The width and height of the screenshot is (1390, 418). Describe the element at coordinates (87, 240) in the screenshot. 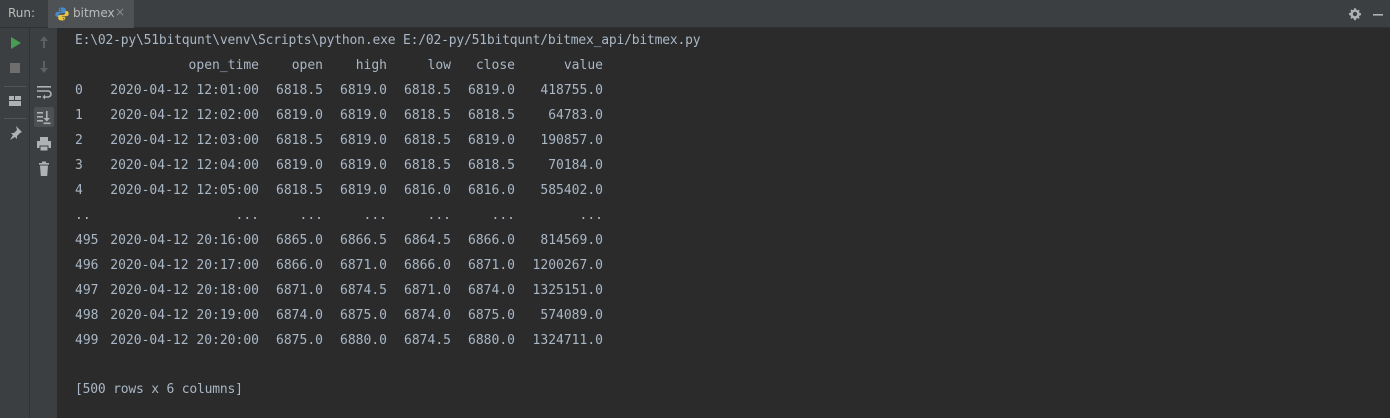

I see `row-index: 495` at that location.